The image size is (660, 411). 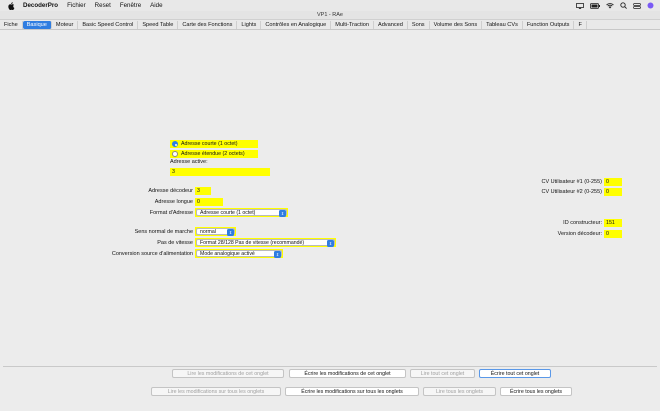 What do you see at coordinates (613, 192) in the screenshot?
I see `cv-user2-field: 0` at bounding box center [613, 192].